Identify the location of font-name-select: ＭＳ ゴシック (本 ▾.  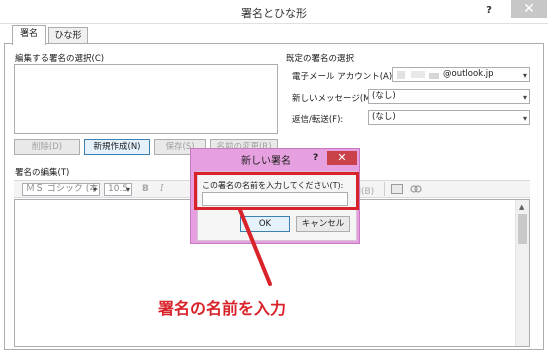
(61, 189).